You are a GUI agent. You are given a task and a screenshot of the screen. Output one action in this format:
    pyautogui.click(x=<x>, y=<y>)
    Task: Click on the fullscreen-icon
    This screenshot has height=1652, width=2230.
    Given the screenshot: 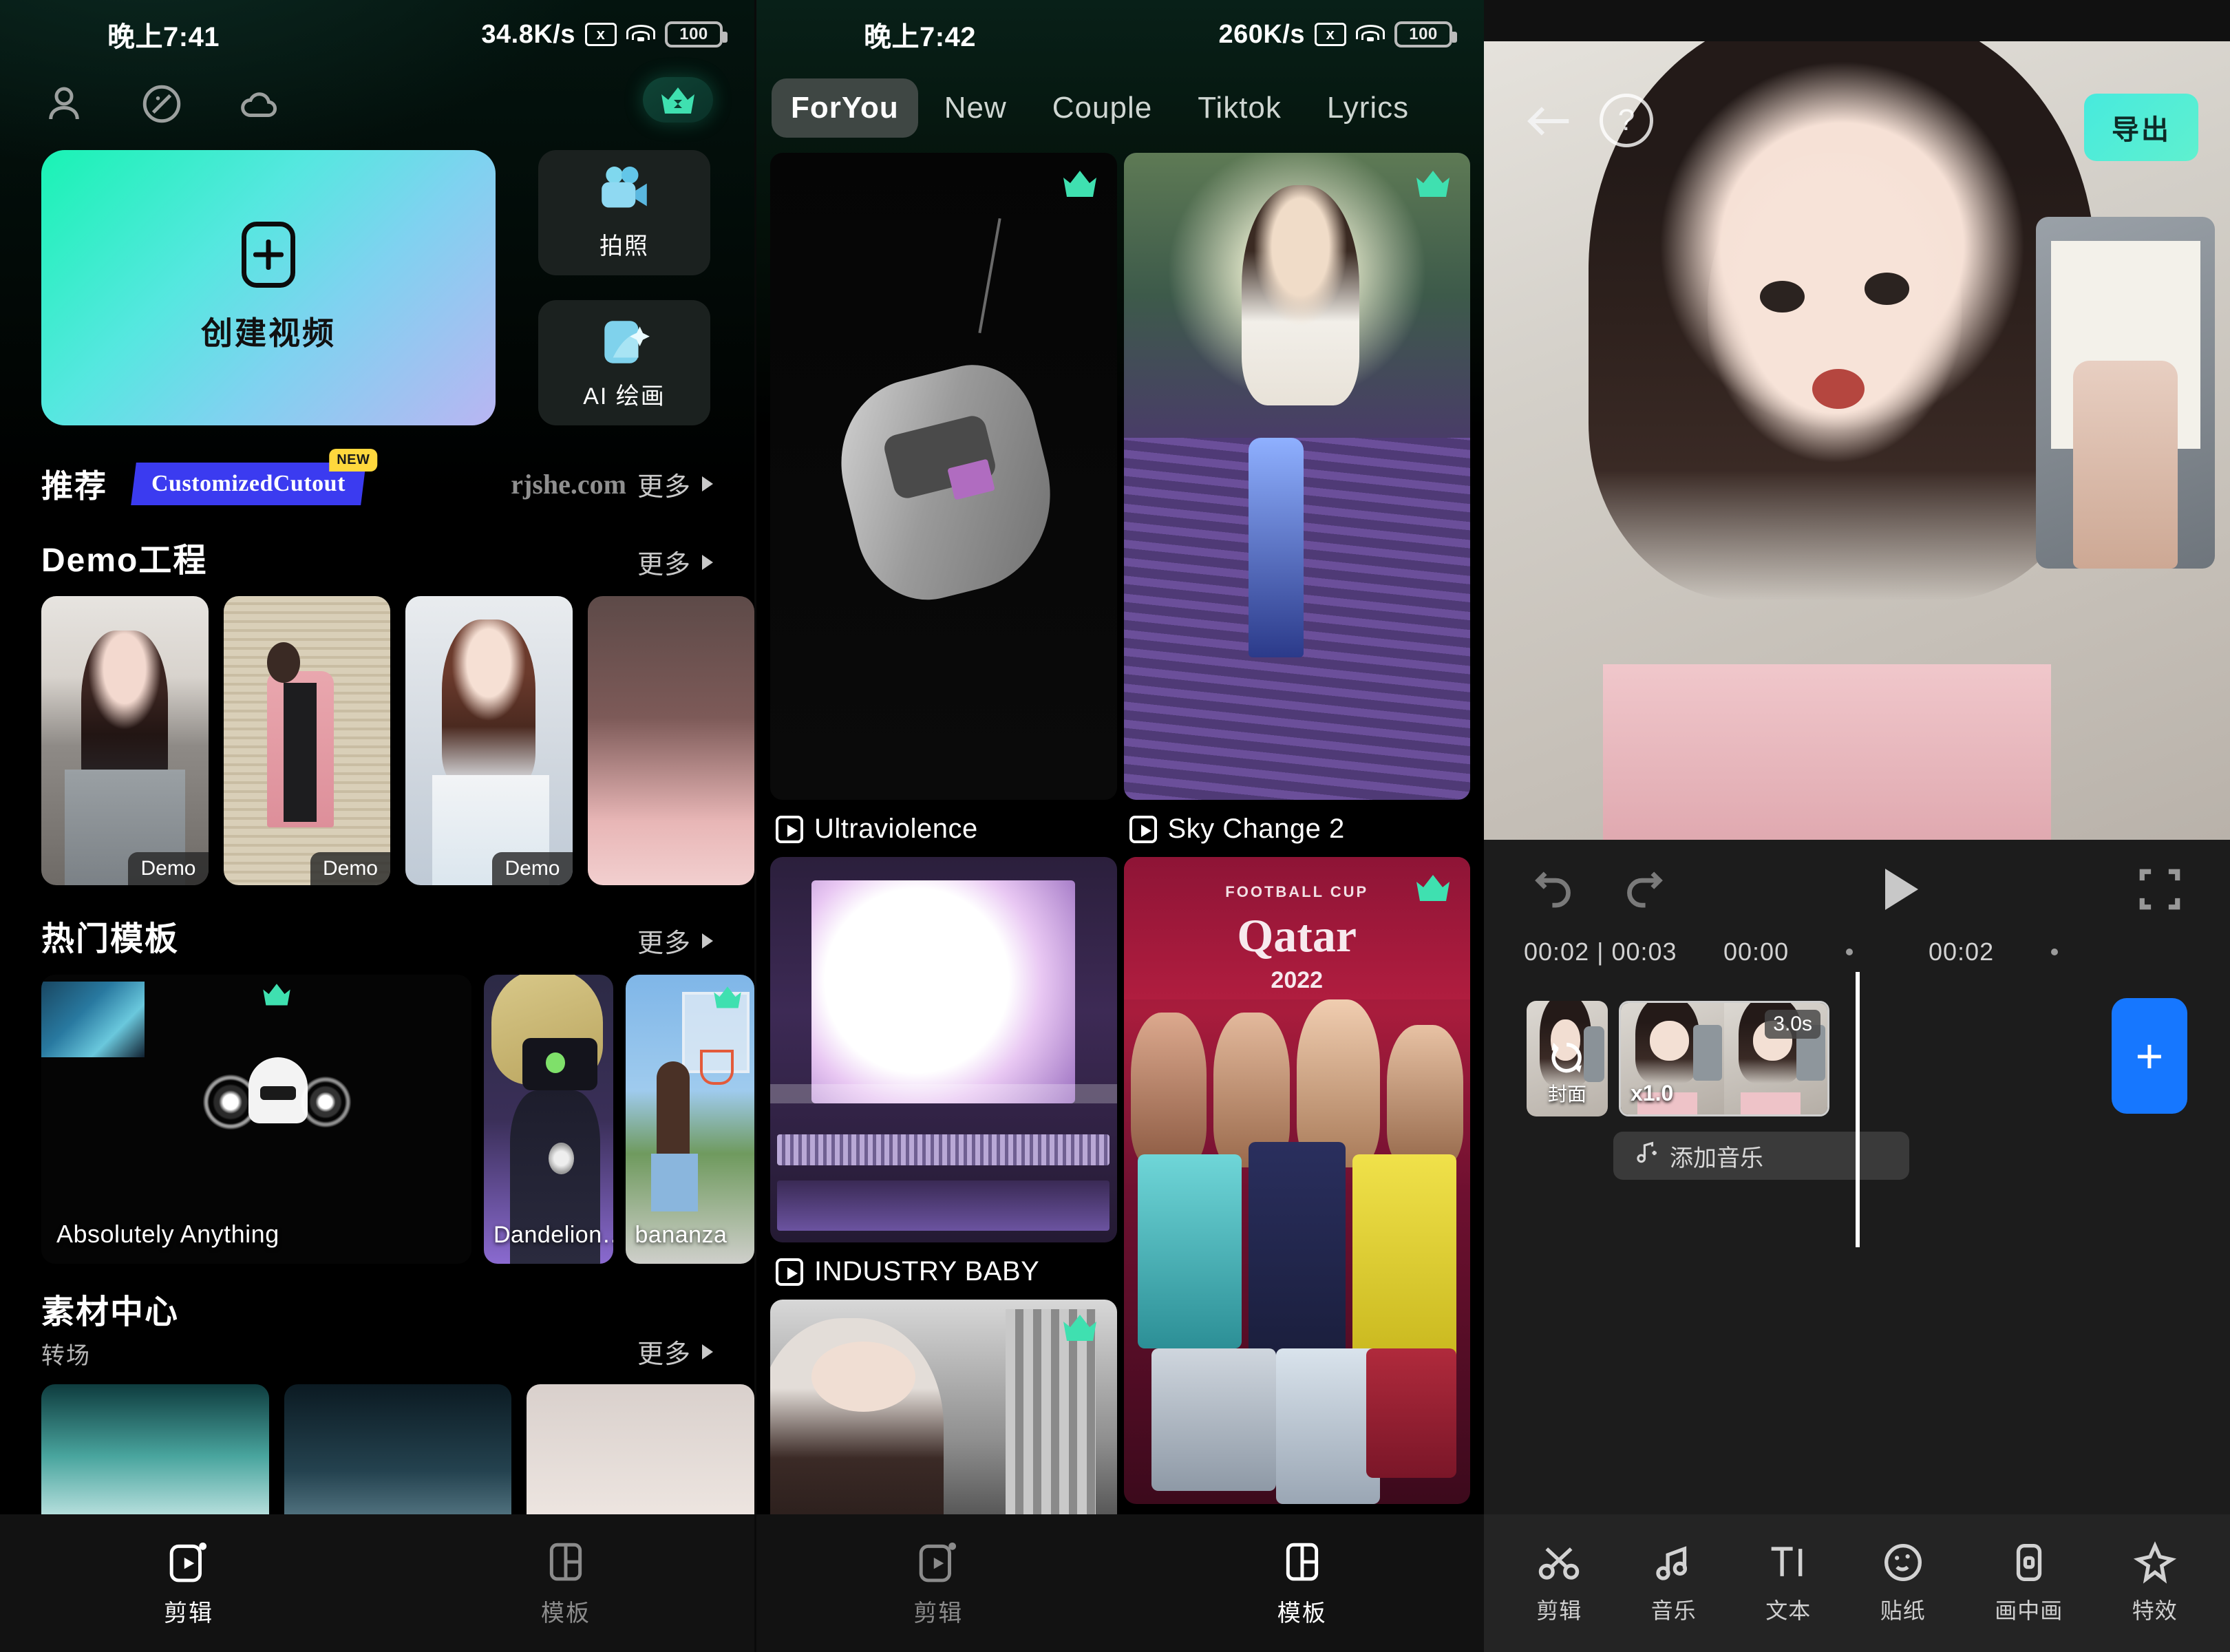 What is the action you would take?
    pyautogui.click(x=2160, y=889)
    